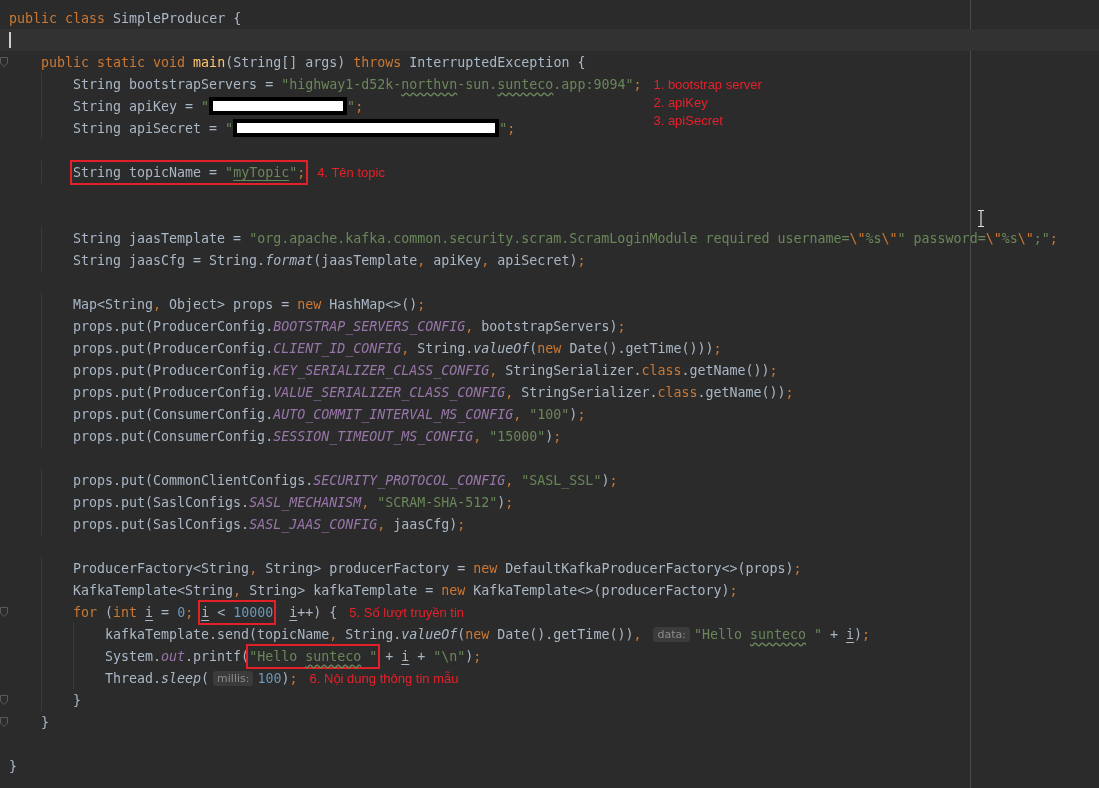  I want to click on string-literal: -sun., so click(477, 84).